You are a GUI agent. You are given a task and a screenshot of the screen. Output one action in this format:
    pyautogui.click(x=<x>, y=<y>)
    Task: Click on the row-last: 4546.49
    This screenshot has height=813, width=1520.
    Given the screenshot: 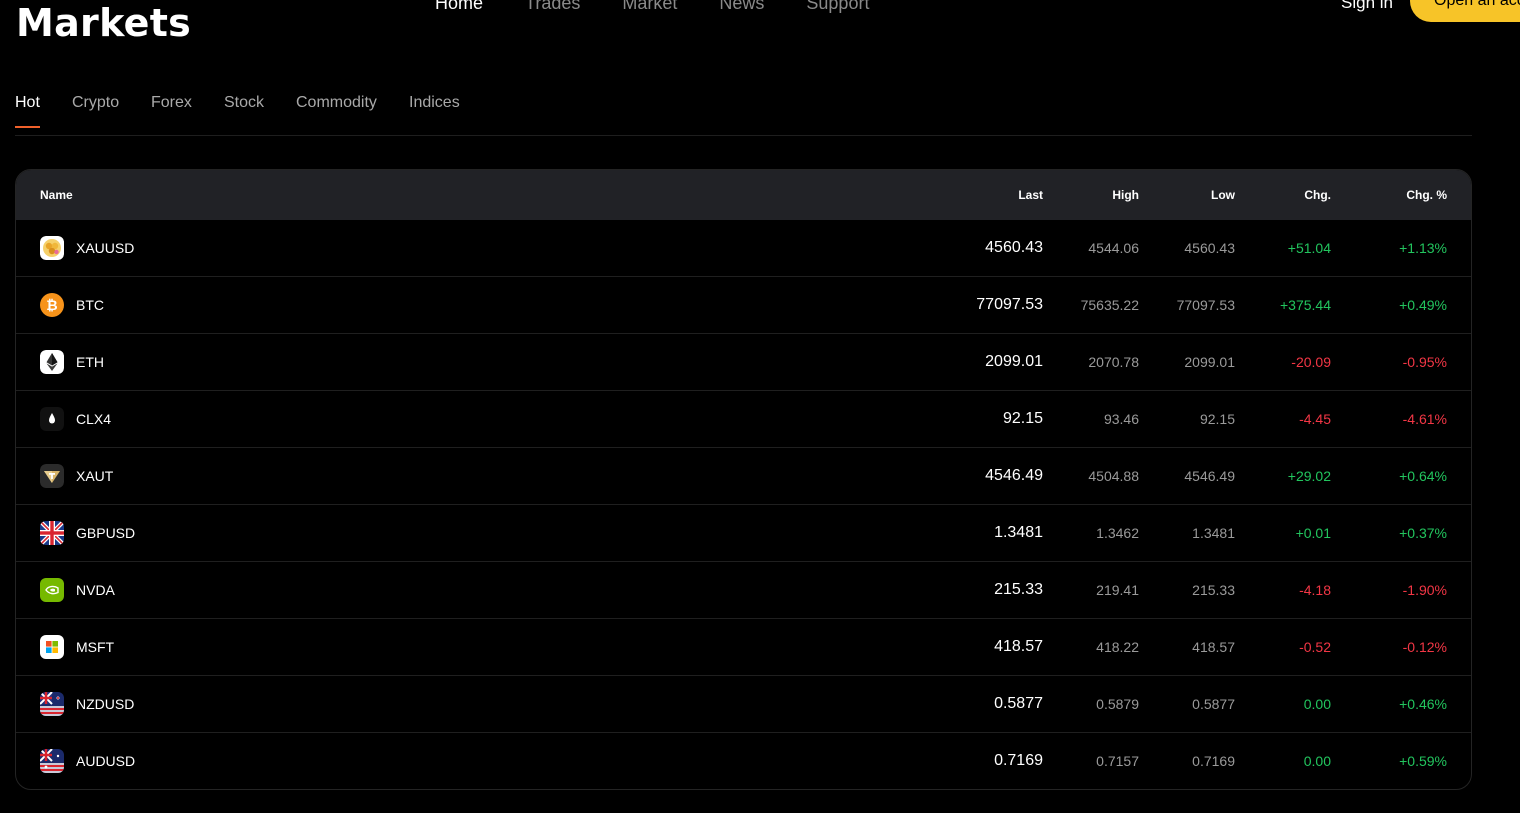 What is the action you would take?
    pyautogui.click(x=1014, y=475)
    